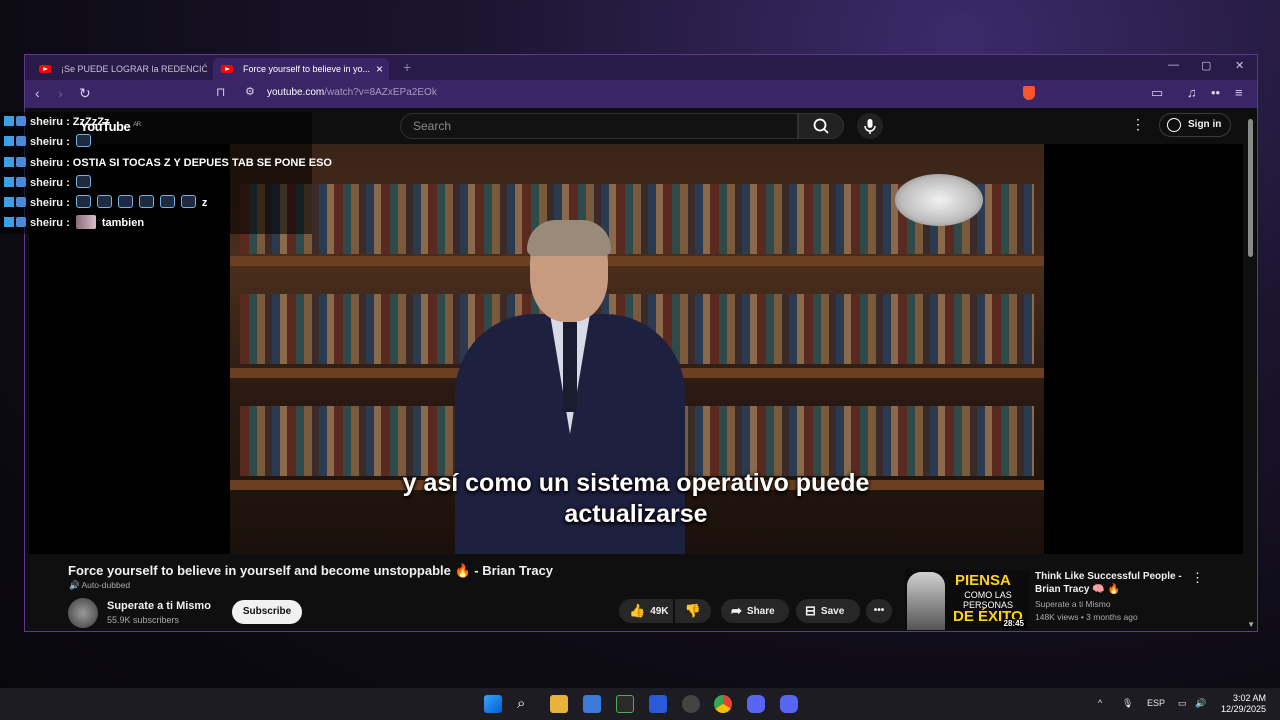 Image resolution: width=1280 pixels, height=720 pixels. I want to click on more-actions-button: •••, so click(879, 611).